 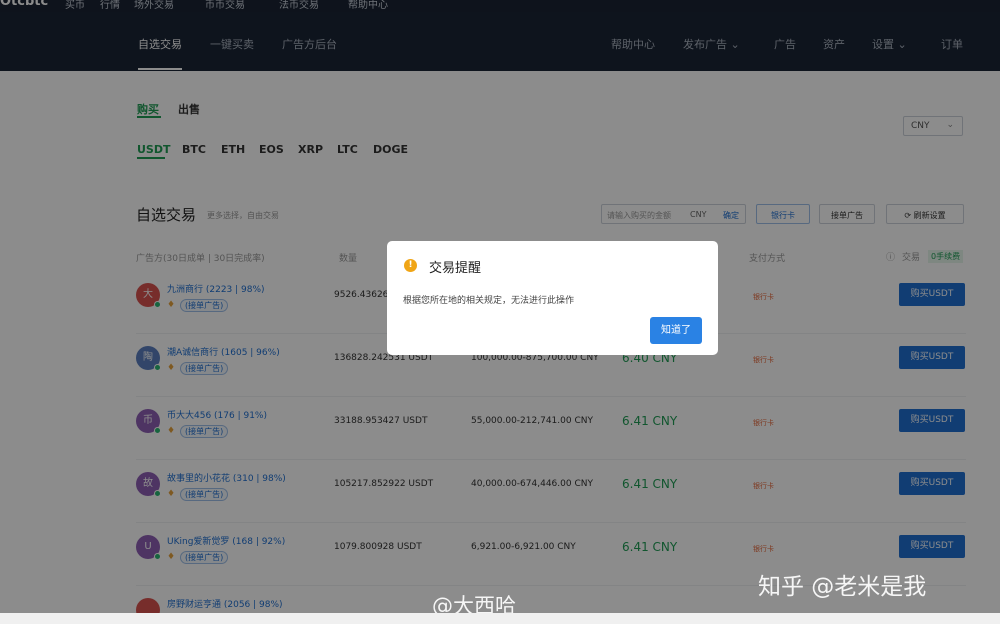 I want to click on dialog-ok-button: 知道了, so click(x=676, y=330).